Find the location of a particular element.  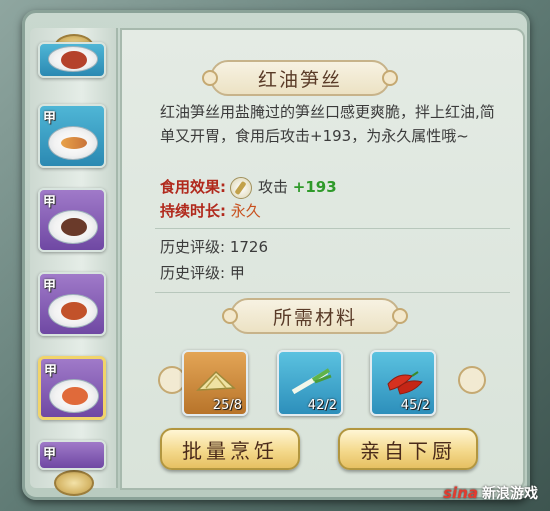

material-slot-bamboo-shoot: 25/8 is located at coordinates (215, 383).